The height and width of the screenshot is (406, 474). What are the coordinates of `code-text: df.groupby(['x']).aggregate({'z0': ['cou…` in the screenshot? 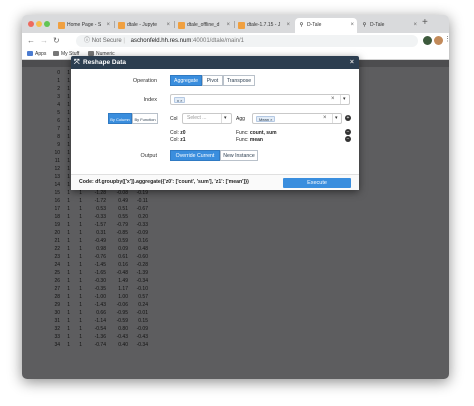 It's located at (172, 182).